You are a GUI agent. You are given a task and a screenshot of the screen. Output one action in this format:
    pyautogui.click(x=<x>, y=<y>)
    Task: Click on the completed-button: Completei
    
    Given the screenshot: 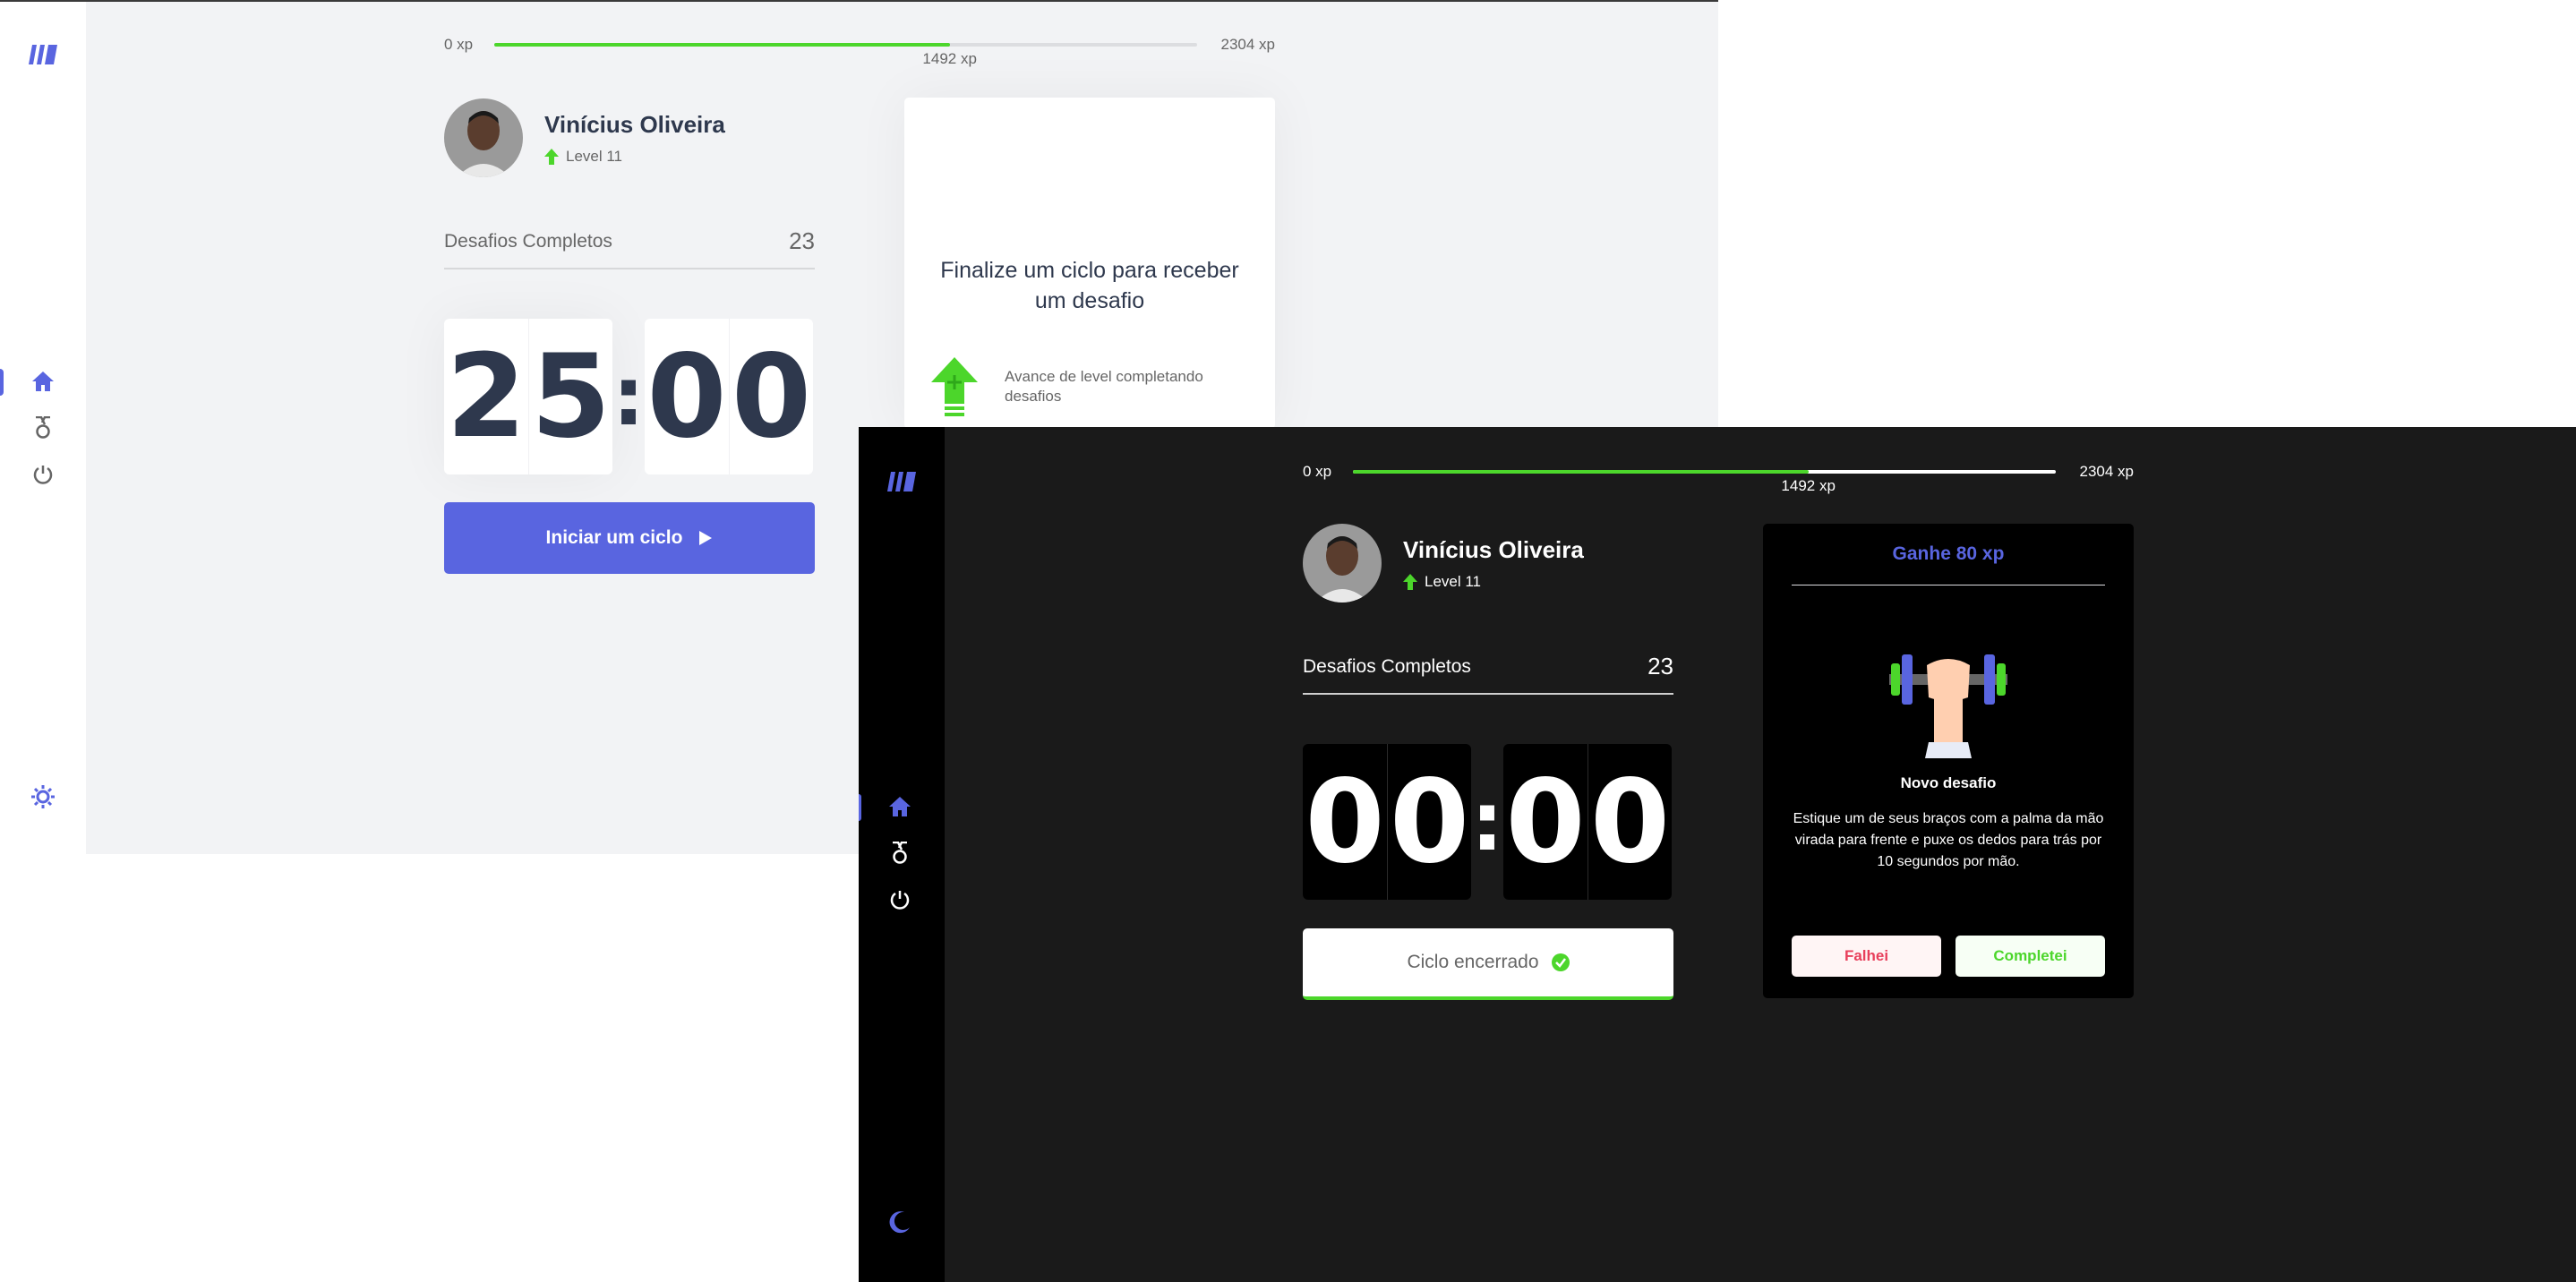 What is the action you would take?
    pyautogui.click(x=2031, y=956)
    